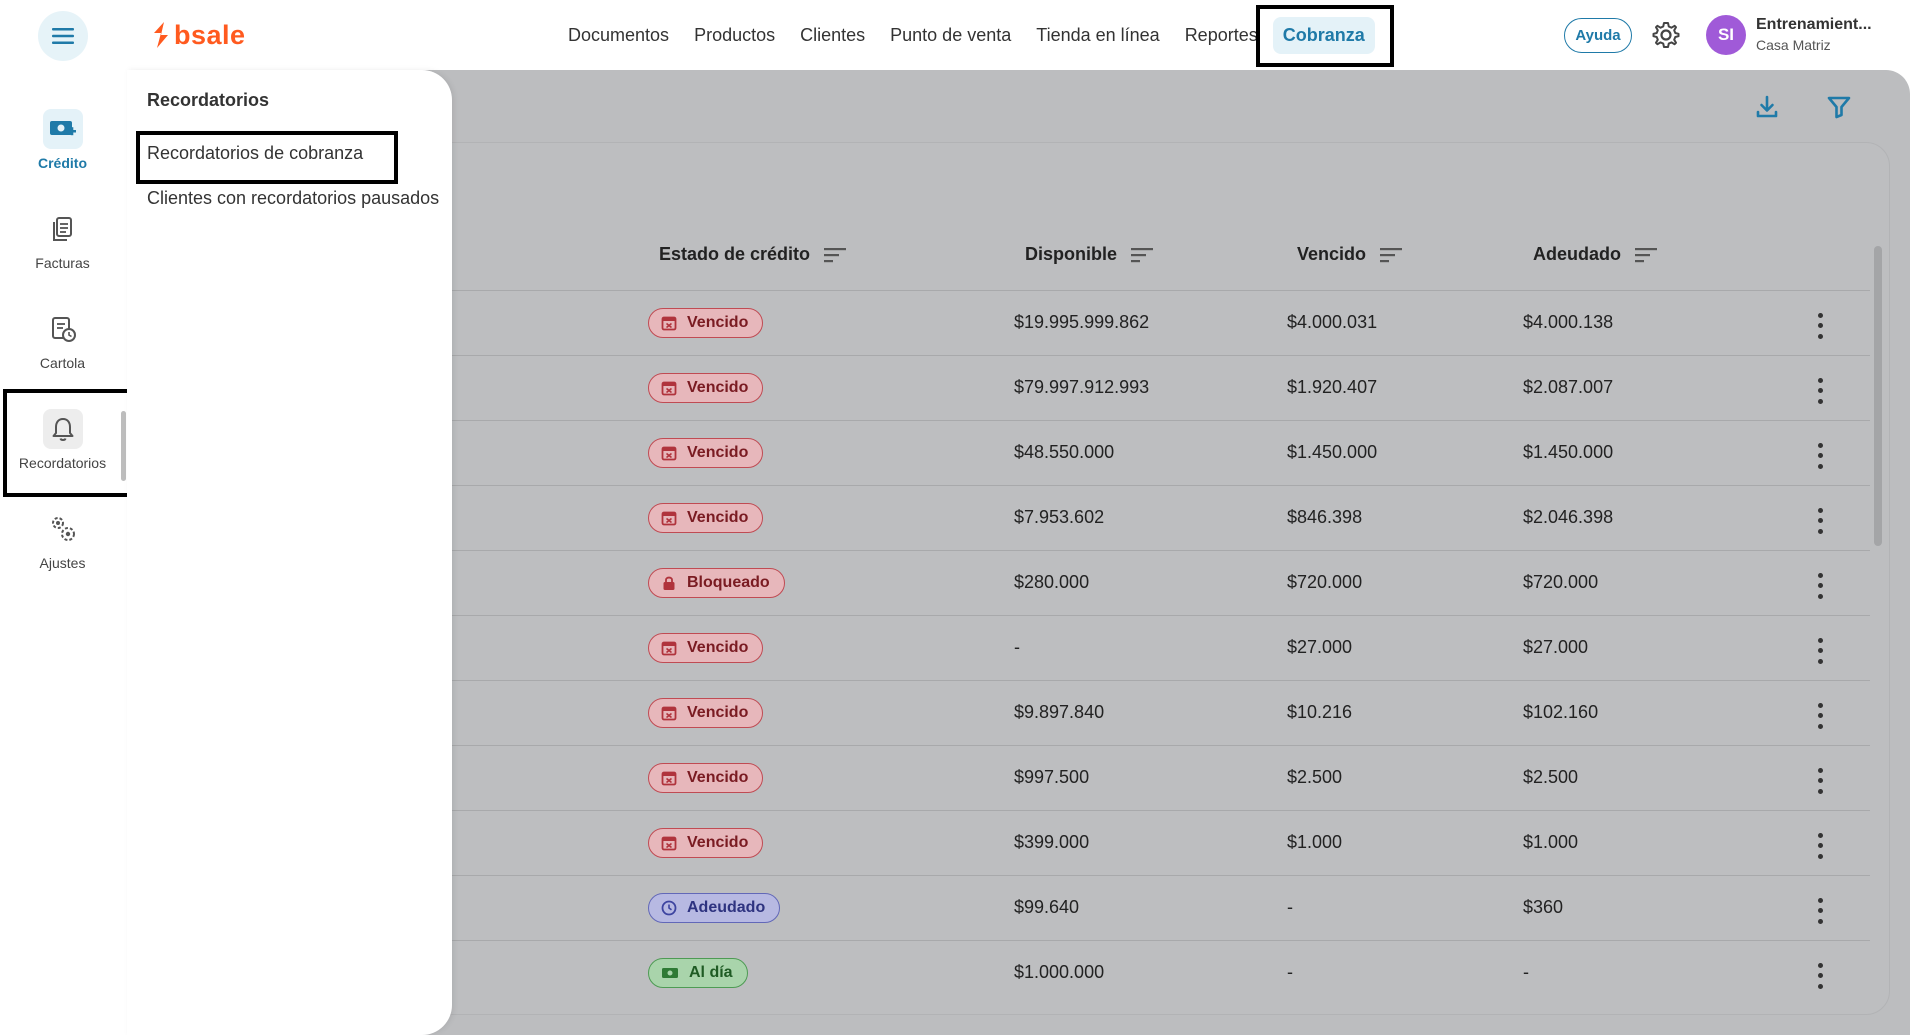 The height and width of the screenshot is (1035, 1910). Describe the element at coordinates (1350, 254) in the screenshot. I see `column-header-vencido: Vencido` at that location.